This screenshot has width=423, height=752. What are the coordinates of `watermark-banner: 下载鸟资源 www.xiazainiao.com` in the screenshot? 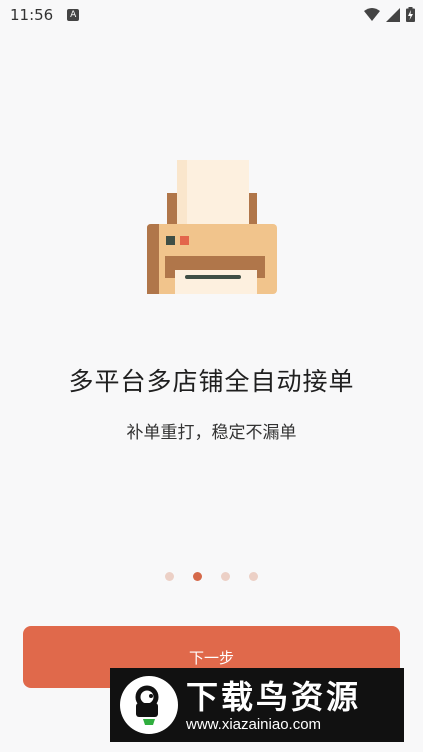 It's located at (257, 705).